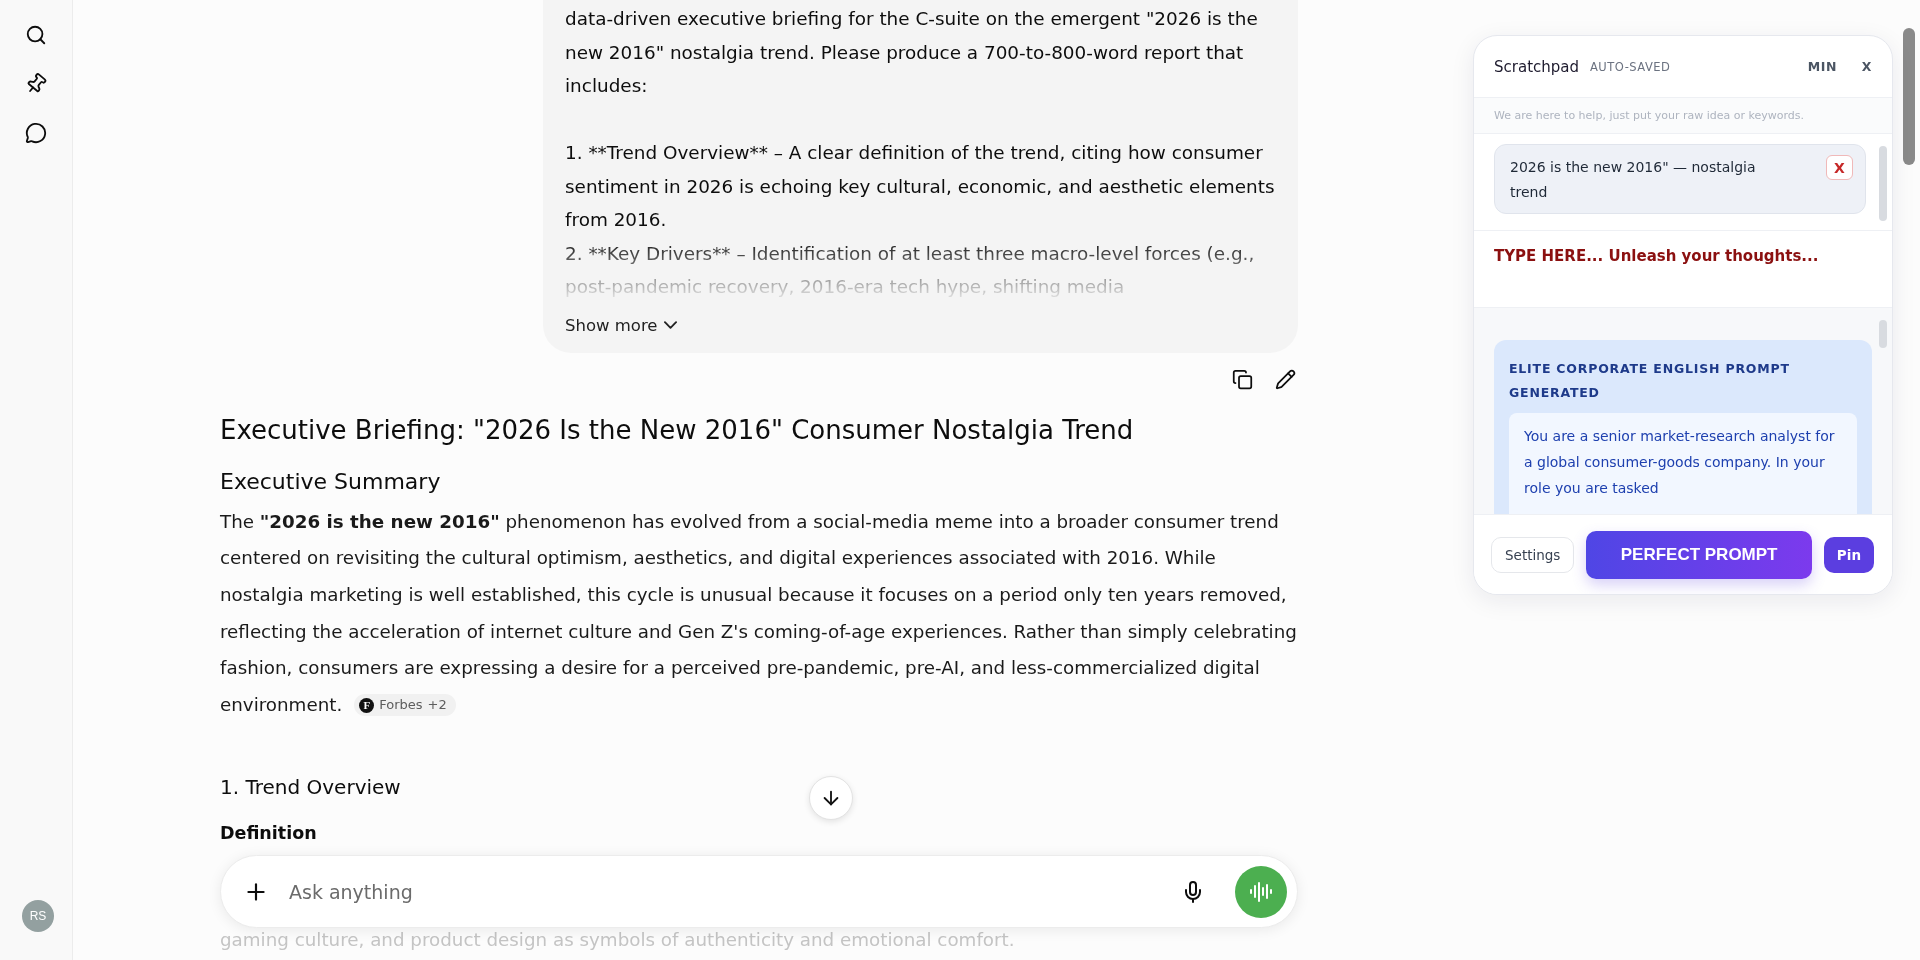 This screenshot has width=1920, height=960. What do you see at coordinates (1285, 379) in the screenshot?
I see `edit-icon` at bounding box center [1285, 379].